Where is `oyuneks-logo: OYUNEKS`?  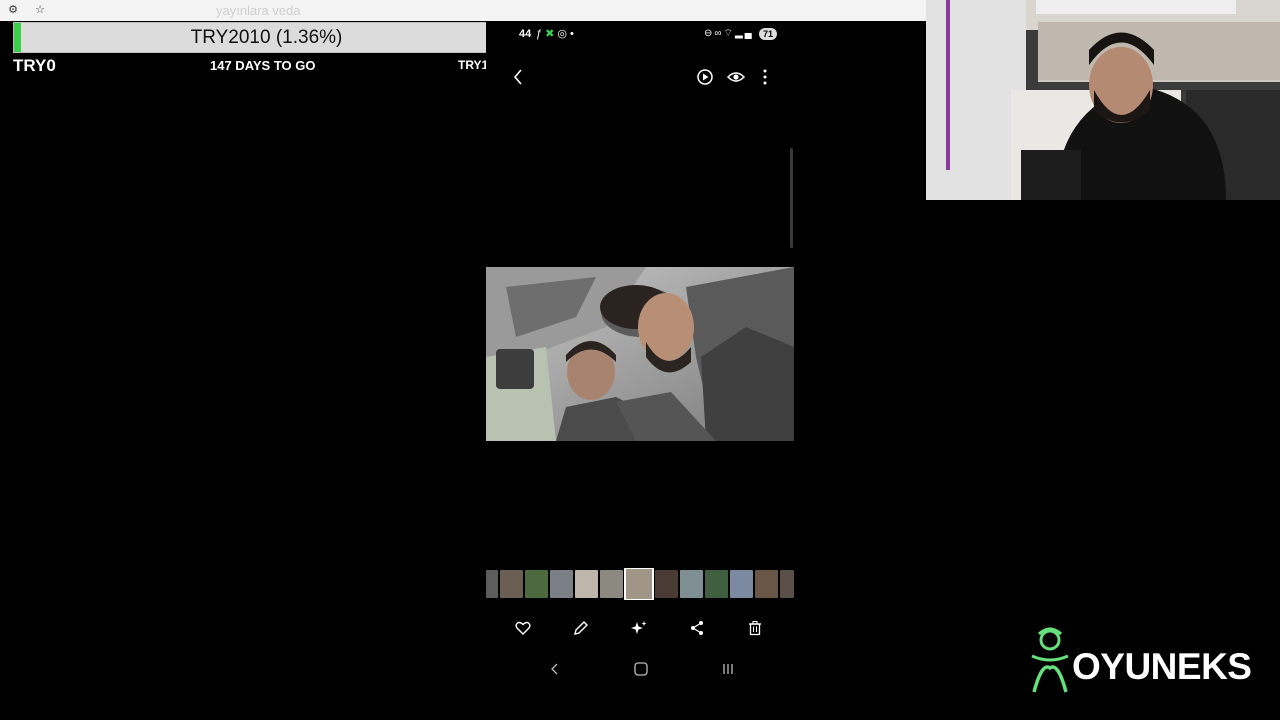 oyuneks-logo: OYUNEKS is located at coordinates (1140, 661).